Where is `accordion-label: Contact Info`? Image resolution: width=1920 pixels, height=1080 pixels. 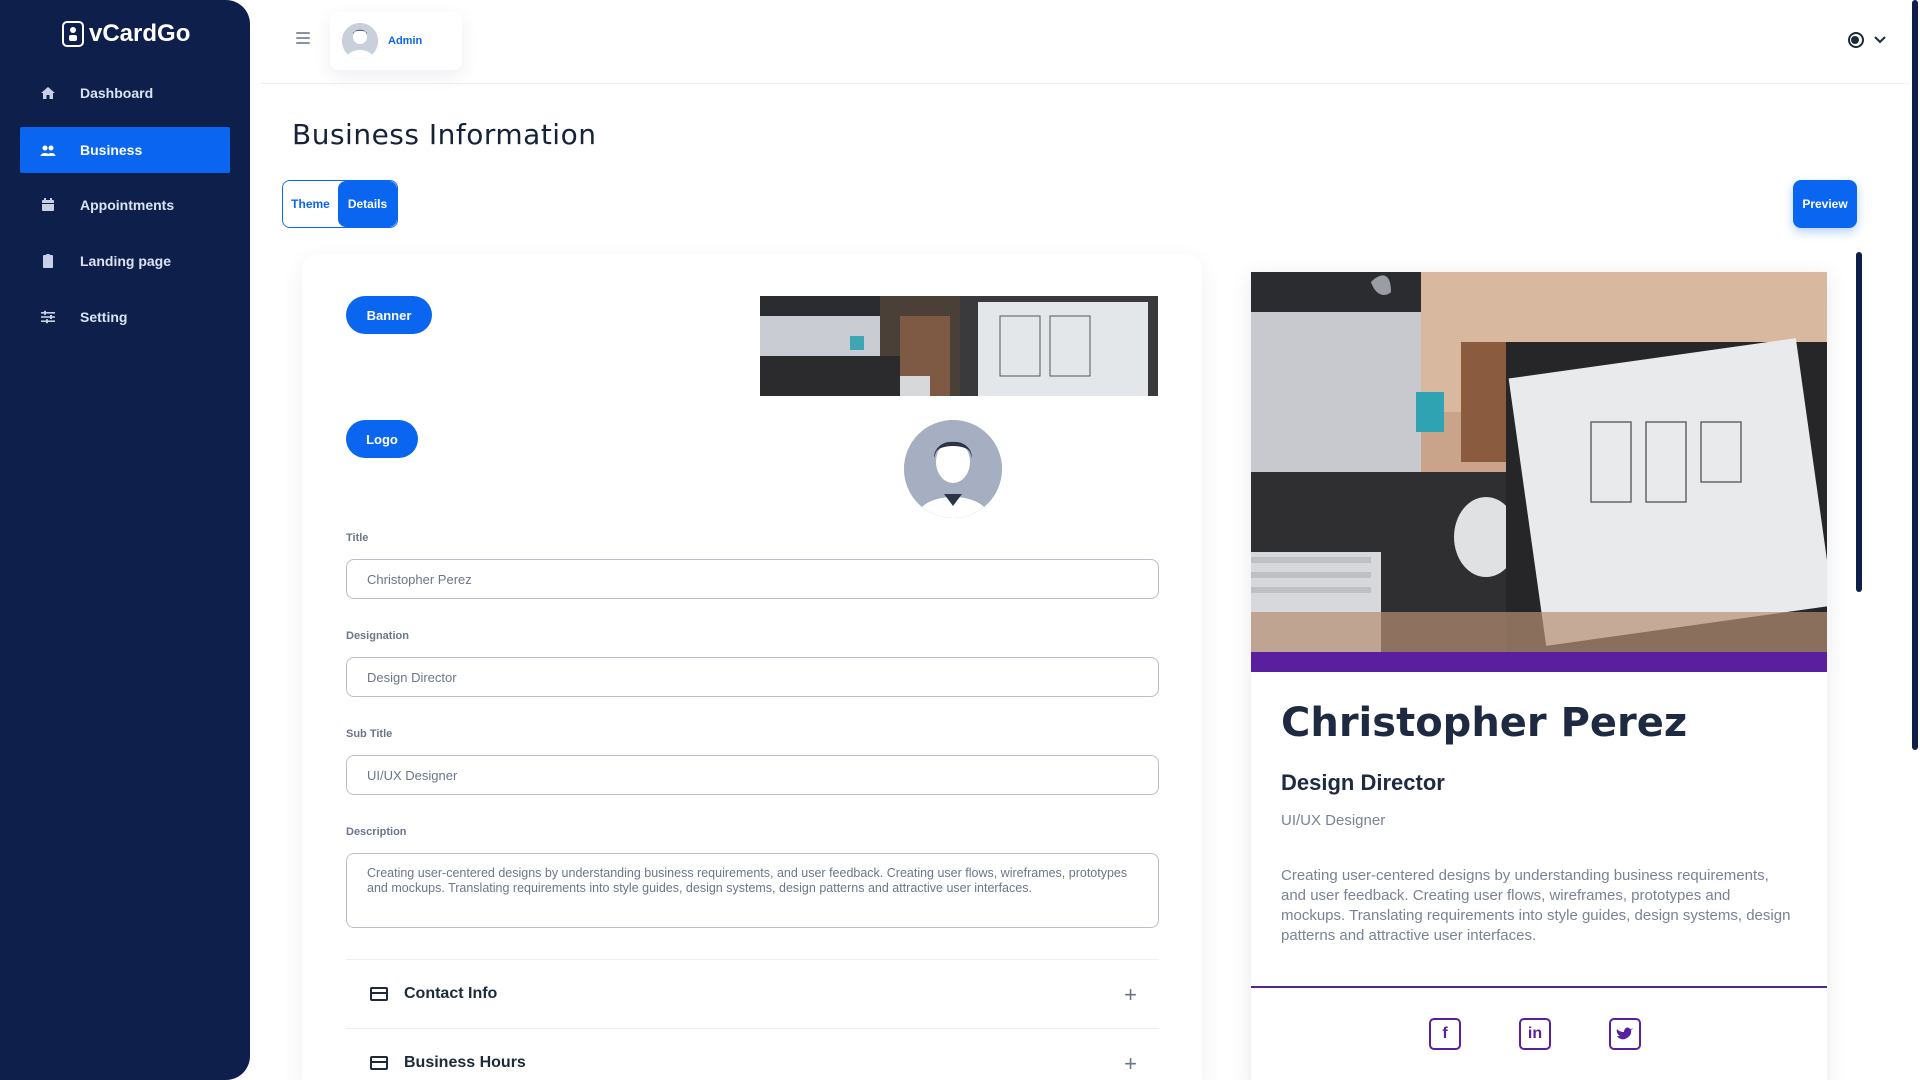 accordion-label: Contact Info is located at coordinates (451, 993).